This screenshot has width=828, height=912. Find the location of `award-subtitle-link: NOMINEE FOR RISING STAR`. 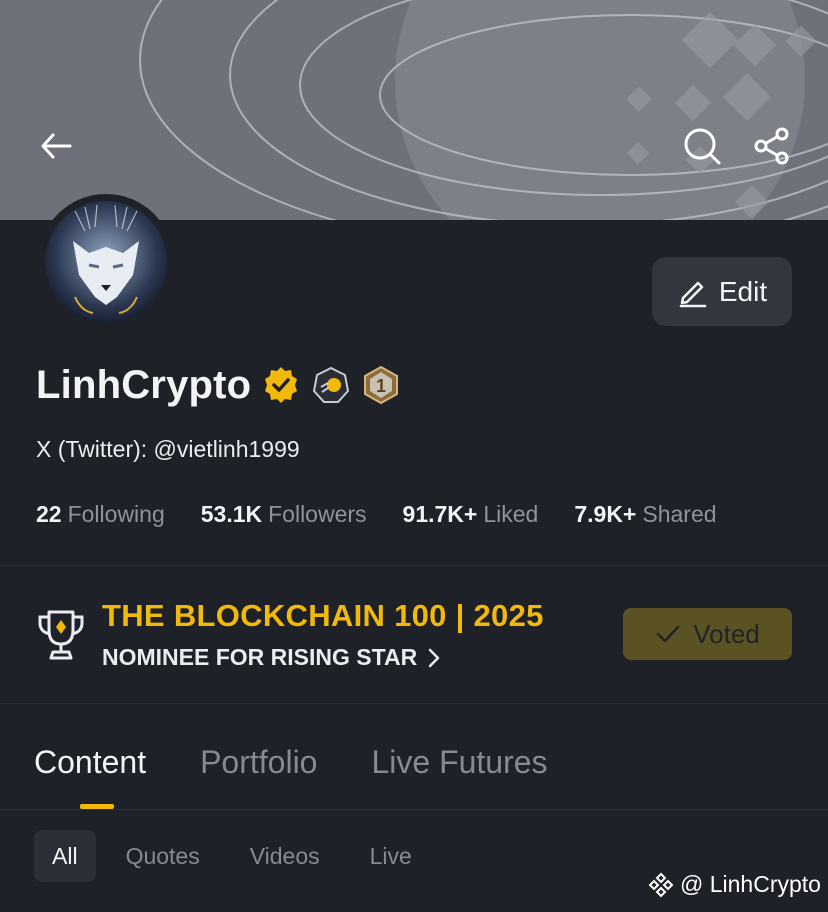

award-subtitle-link: NOMINEE FOR RISING STAR is located at coordinates (271, 657).